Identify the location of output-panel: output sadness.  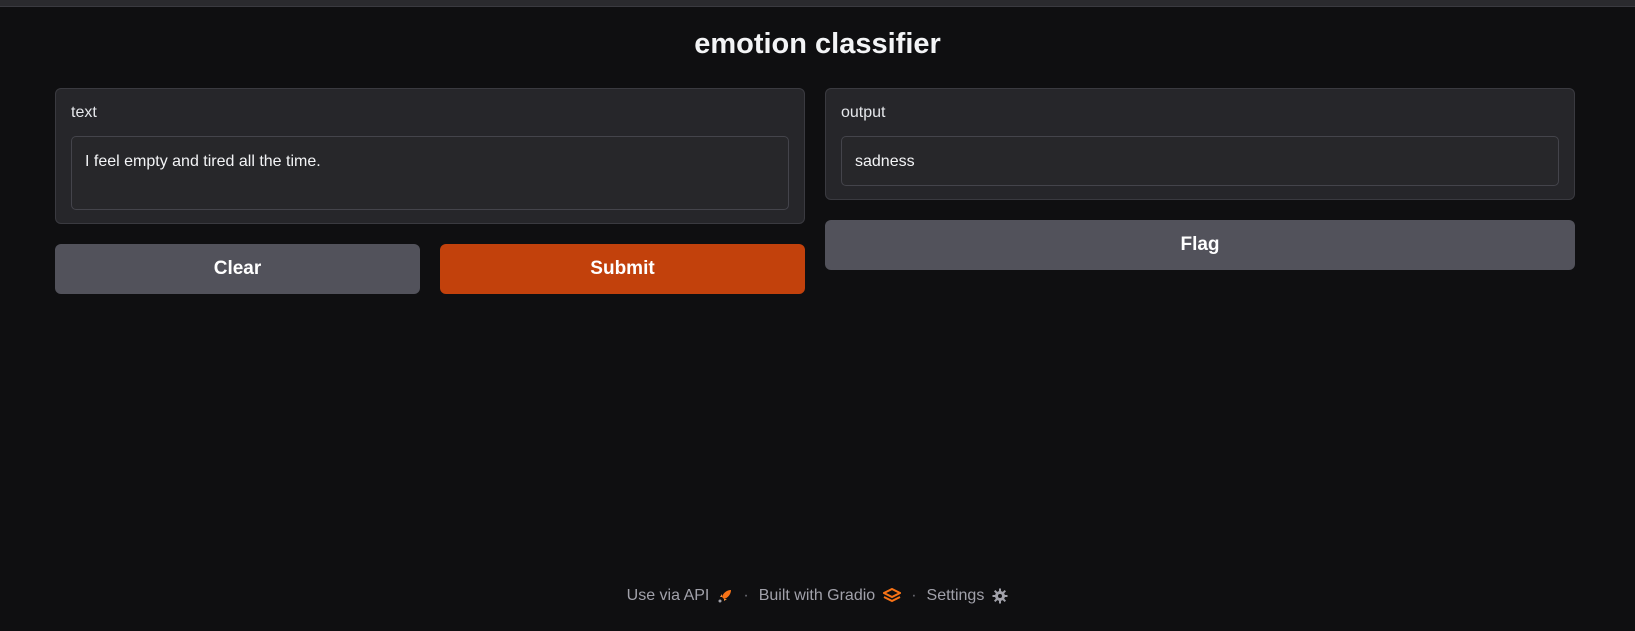
(1200, 144).